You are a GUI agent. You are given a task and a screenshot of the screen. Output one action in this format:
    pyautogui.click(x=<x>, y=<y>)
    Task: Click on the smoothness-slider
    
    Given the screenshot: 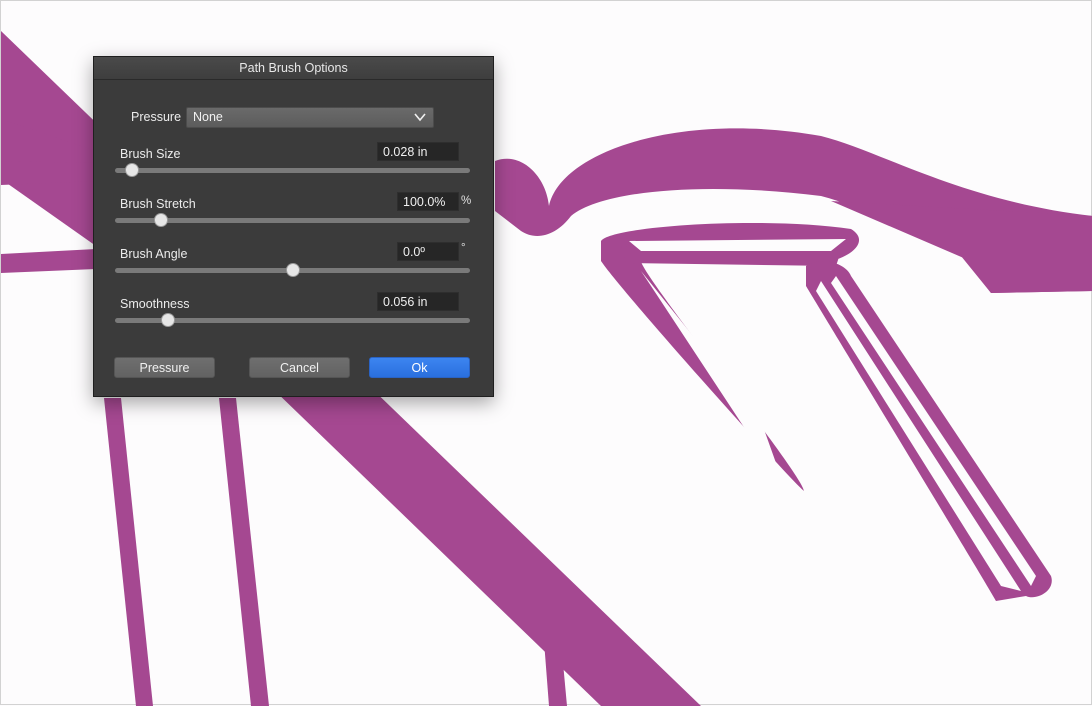 What is the action you would take?
    pyautogui.click(x=292, y=320)
    